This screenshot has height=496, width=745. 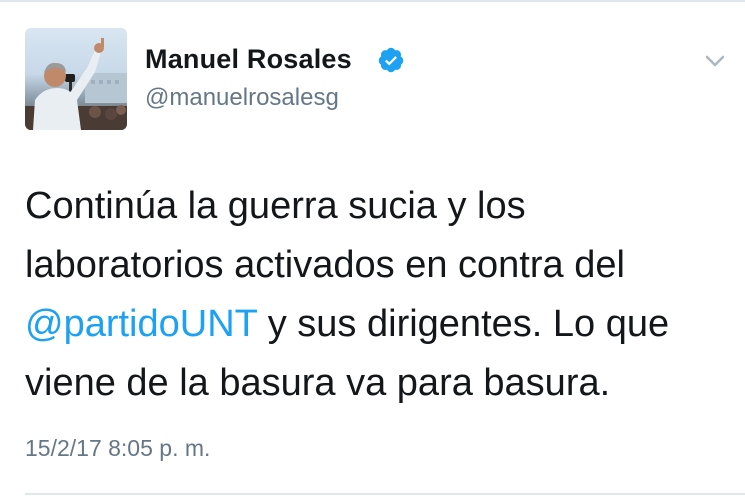 What do you see at coordinates (242, 98) in the screenshot?
I see `author-handle: @manuelrosalesg` at bounding box center [242, 98].